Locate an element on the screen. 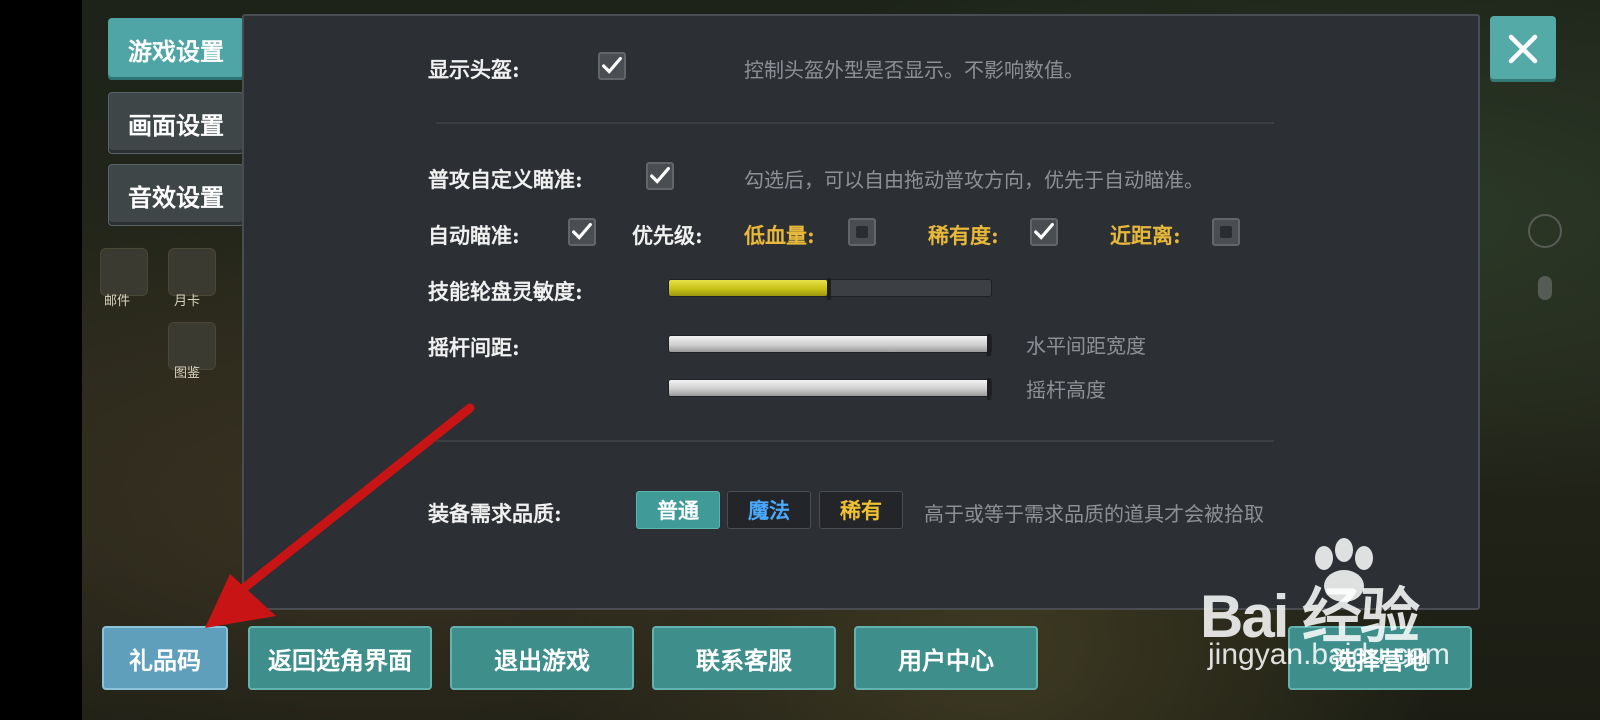 Image resolution: width=1600 pixels, height=720 pixels. baidu-watermark: Bai 经验 jingyan.baidu.com is located at coordinates (1350, 608).